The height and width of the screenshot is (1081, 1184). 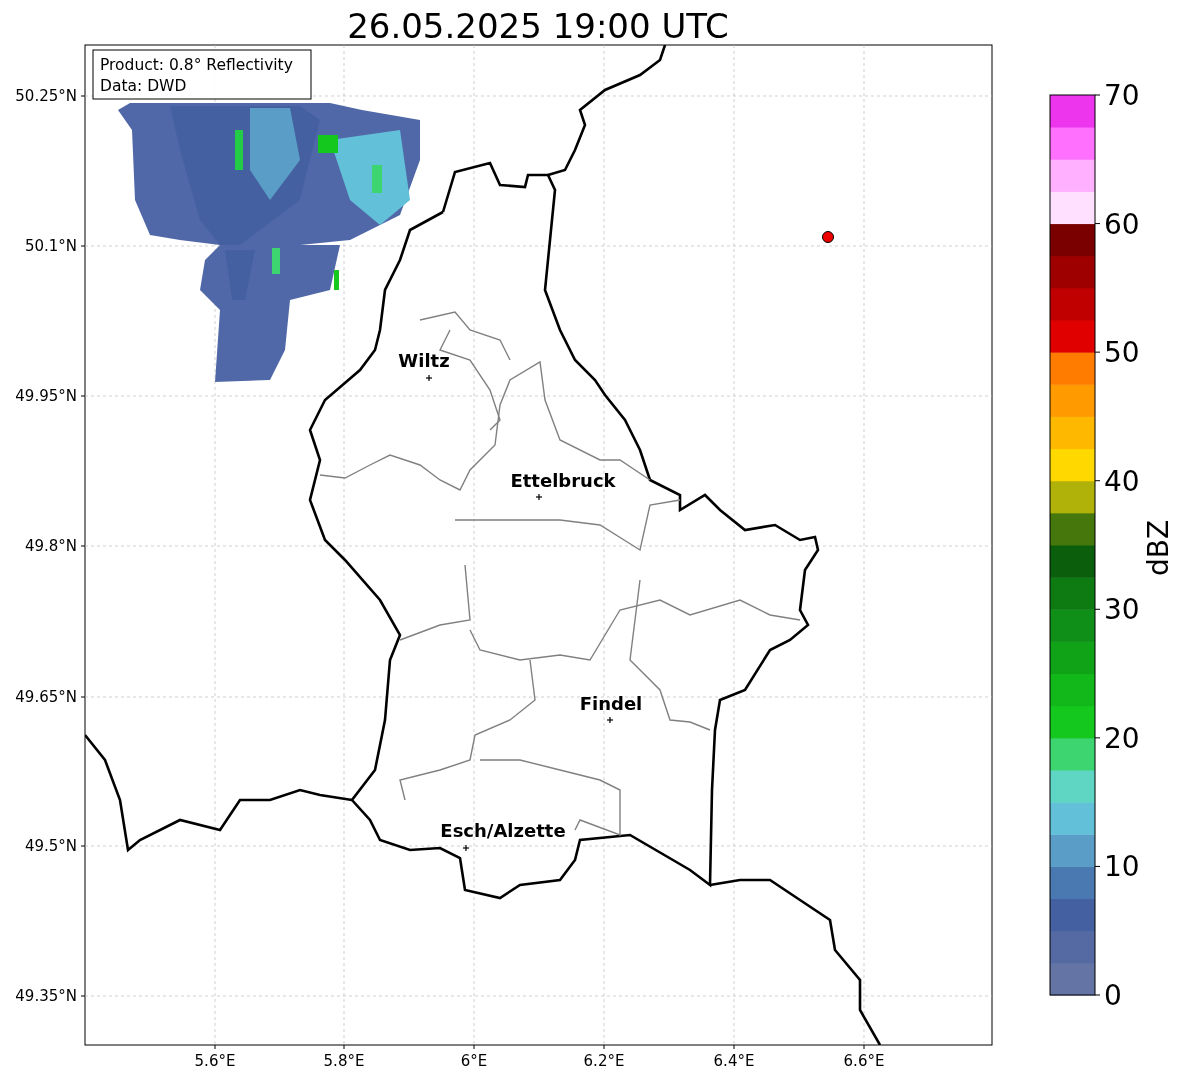 What do you see at coordinates (1122, 481) in the screenshot?
I see `colorbar-tick-label: 40` at bounding box center [1122, 481].